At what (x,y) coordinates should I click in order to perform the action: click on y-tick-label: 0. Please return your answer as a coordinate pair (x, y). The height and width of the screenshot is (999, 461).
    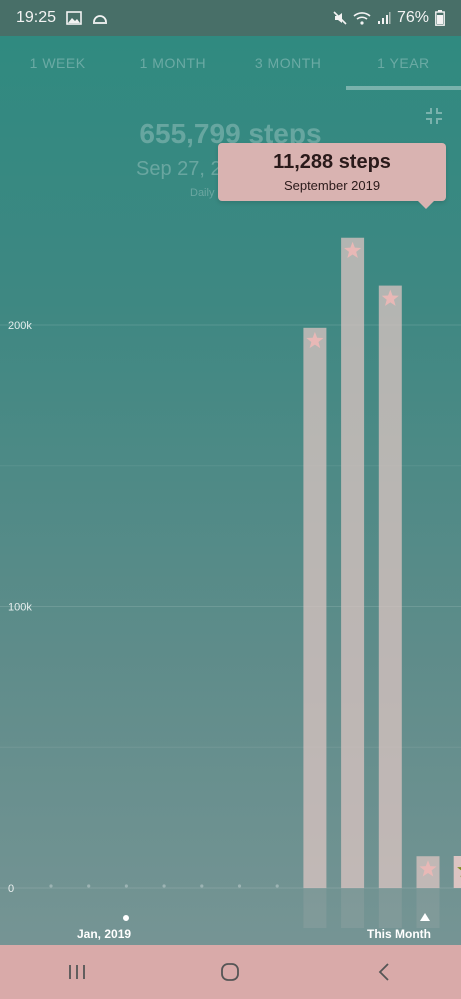
    Looking at the image, I should click on (11, 889).